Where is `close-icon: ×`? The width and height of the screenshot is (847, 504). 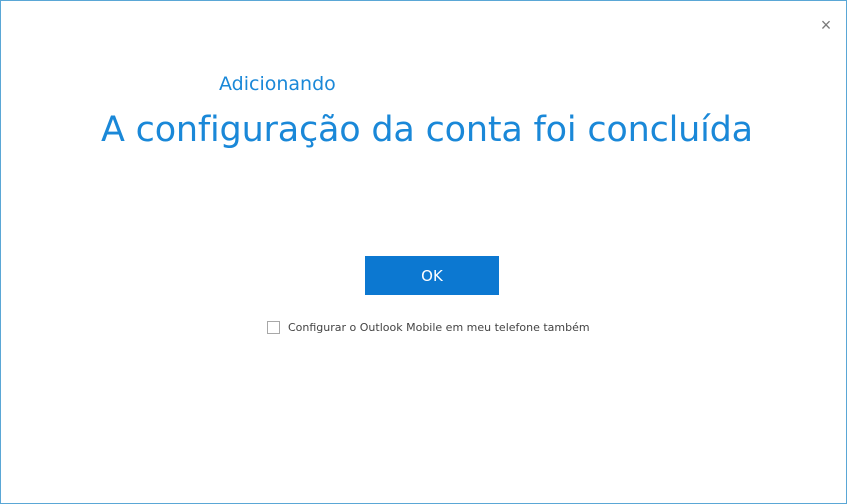
close-icon: × is located at coordinates (826, 25).